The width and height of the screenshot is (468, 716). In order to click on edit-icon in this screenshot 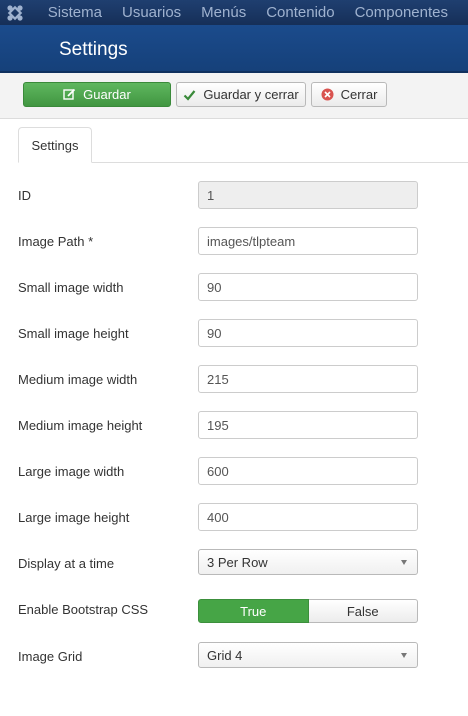, I will do `click(69, 94)`.